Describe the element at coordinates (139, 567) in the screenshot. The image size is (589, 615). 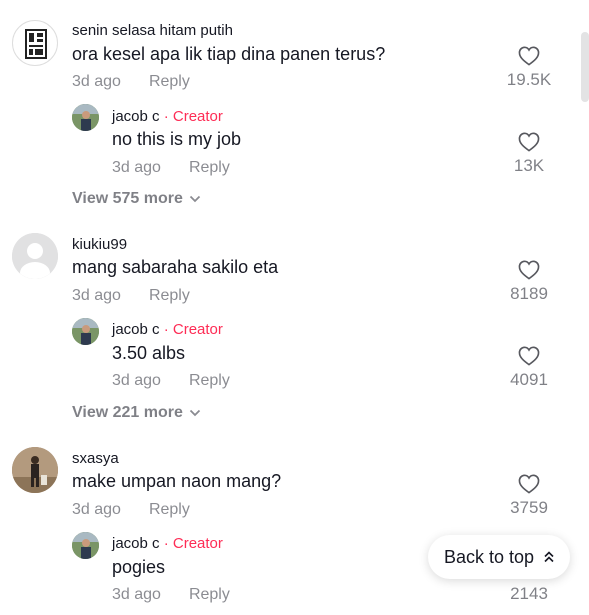
I see `reply-text: pogies` at that location.